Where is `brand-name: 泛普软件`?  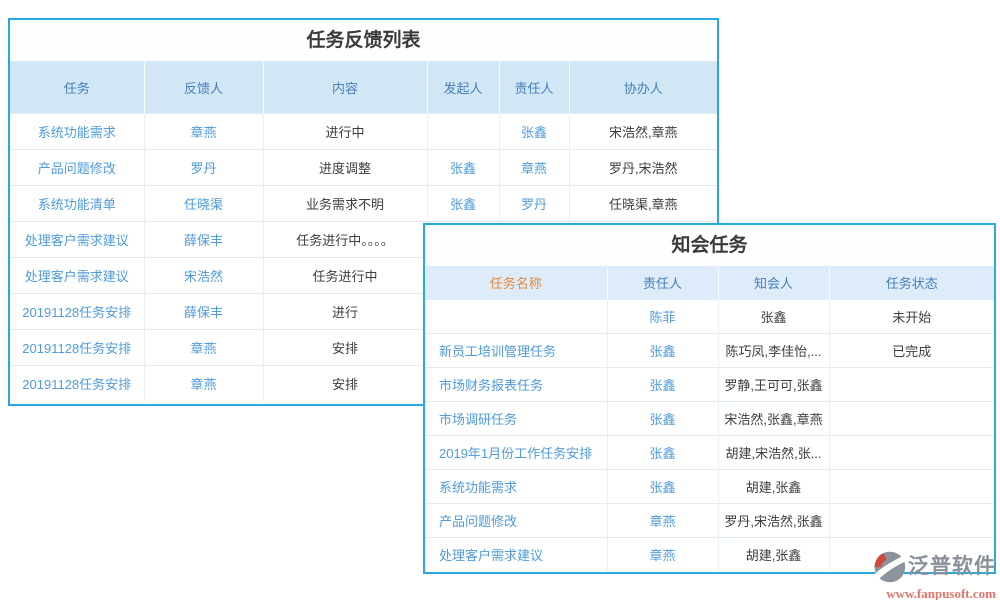
brand-name: 泛普软件 is located at coordinates (952, 567).